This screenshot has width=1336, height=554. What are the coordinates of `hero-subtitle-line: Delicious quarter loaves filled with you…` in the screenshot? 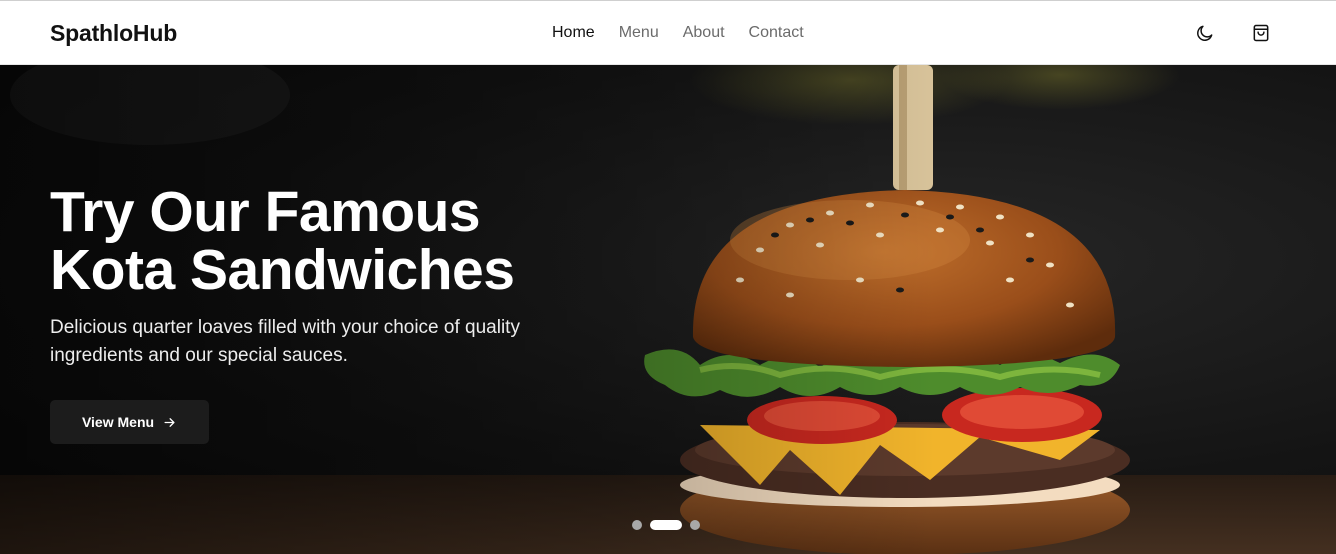 It's located at (285, 327).